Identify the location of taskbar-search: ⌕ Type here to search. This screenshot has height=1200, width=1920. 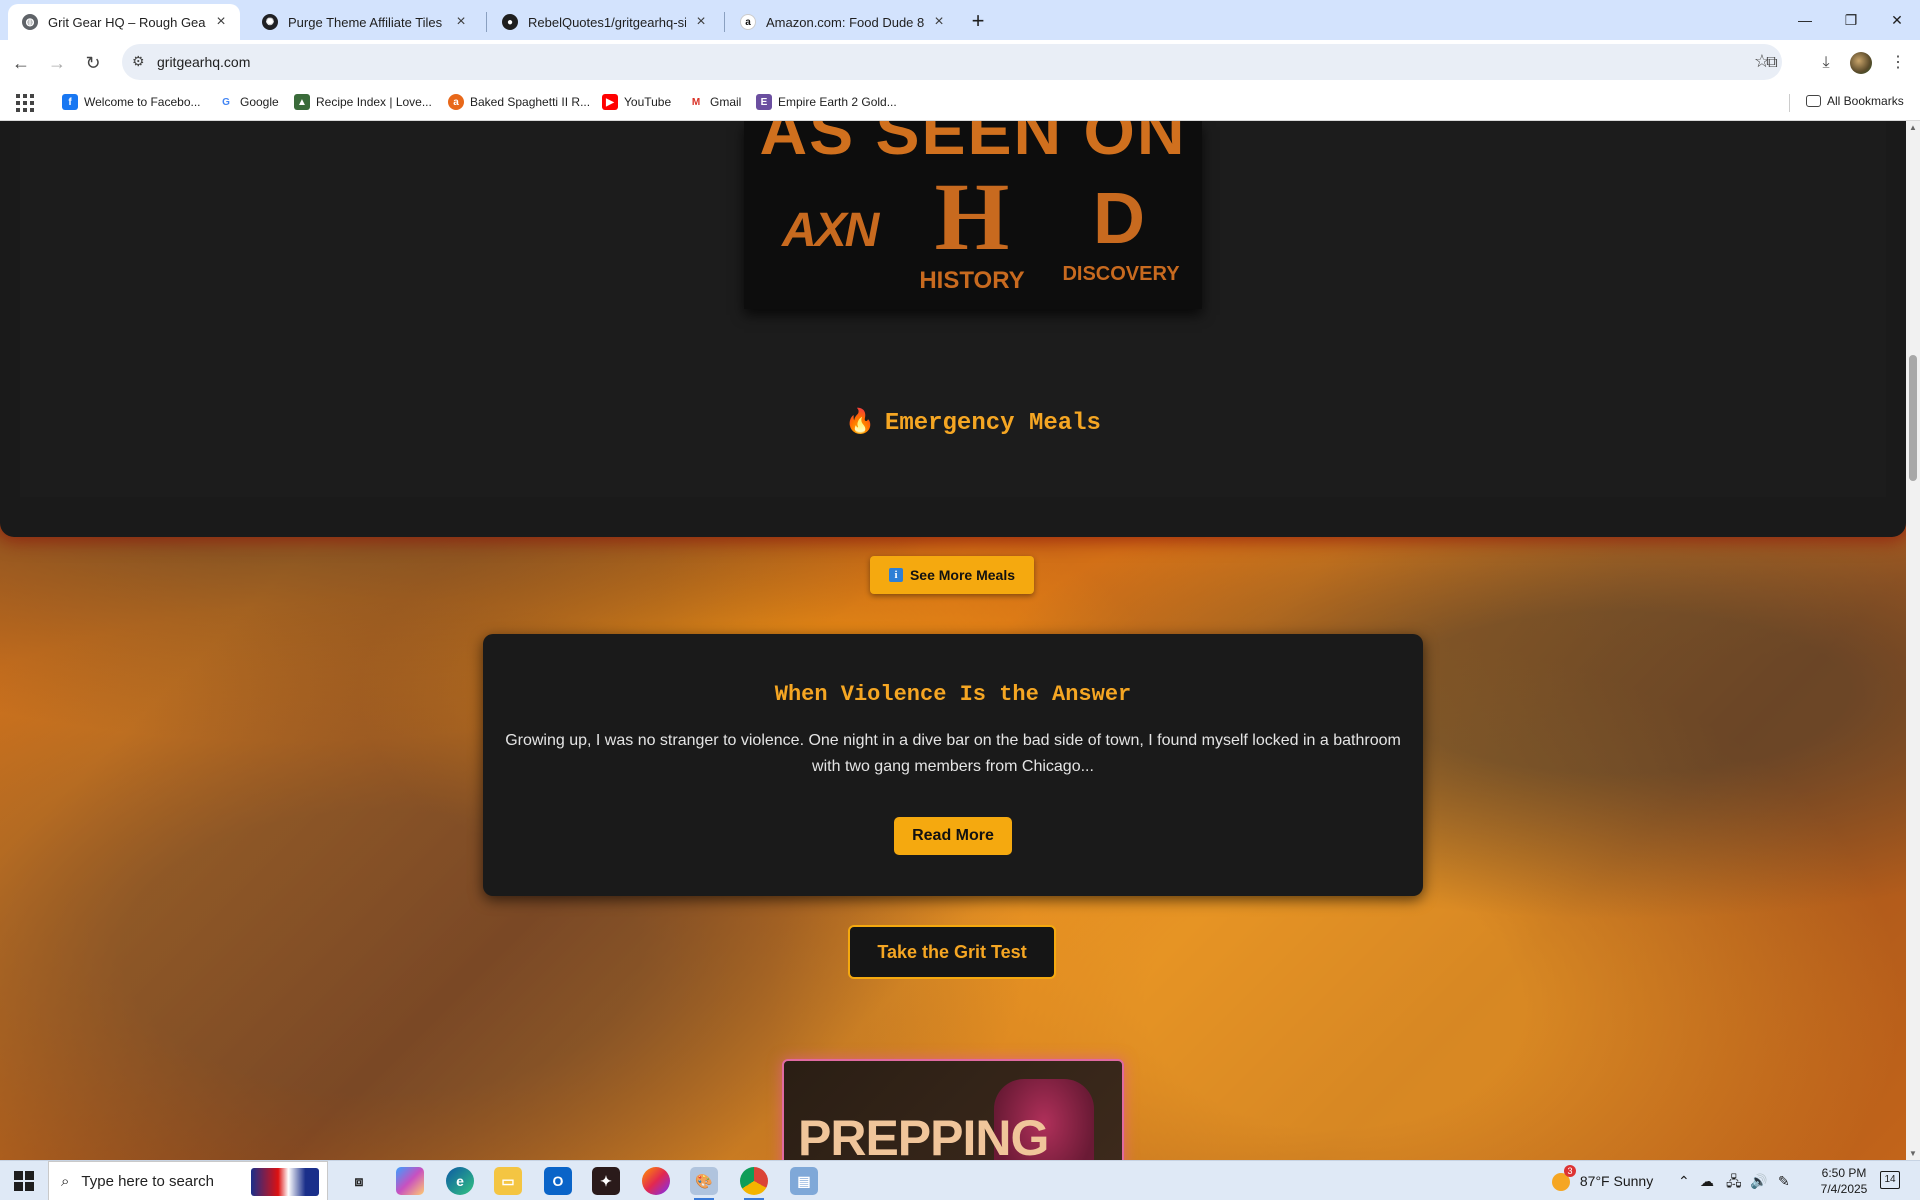
(188, 1180).